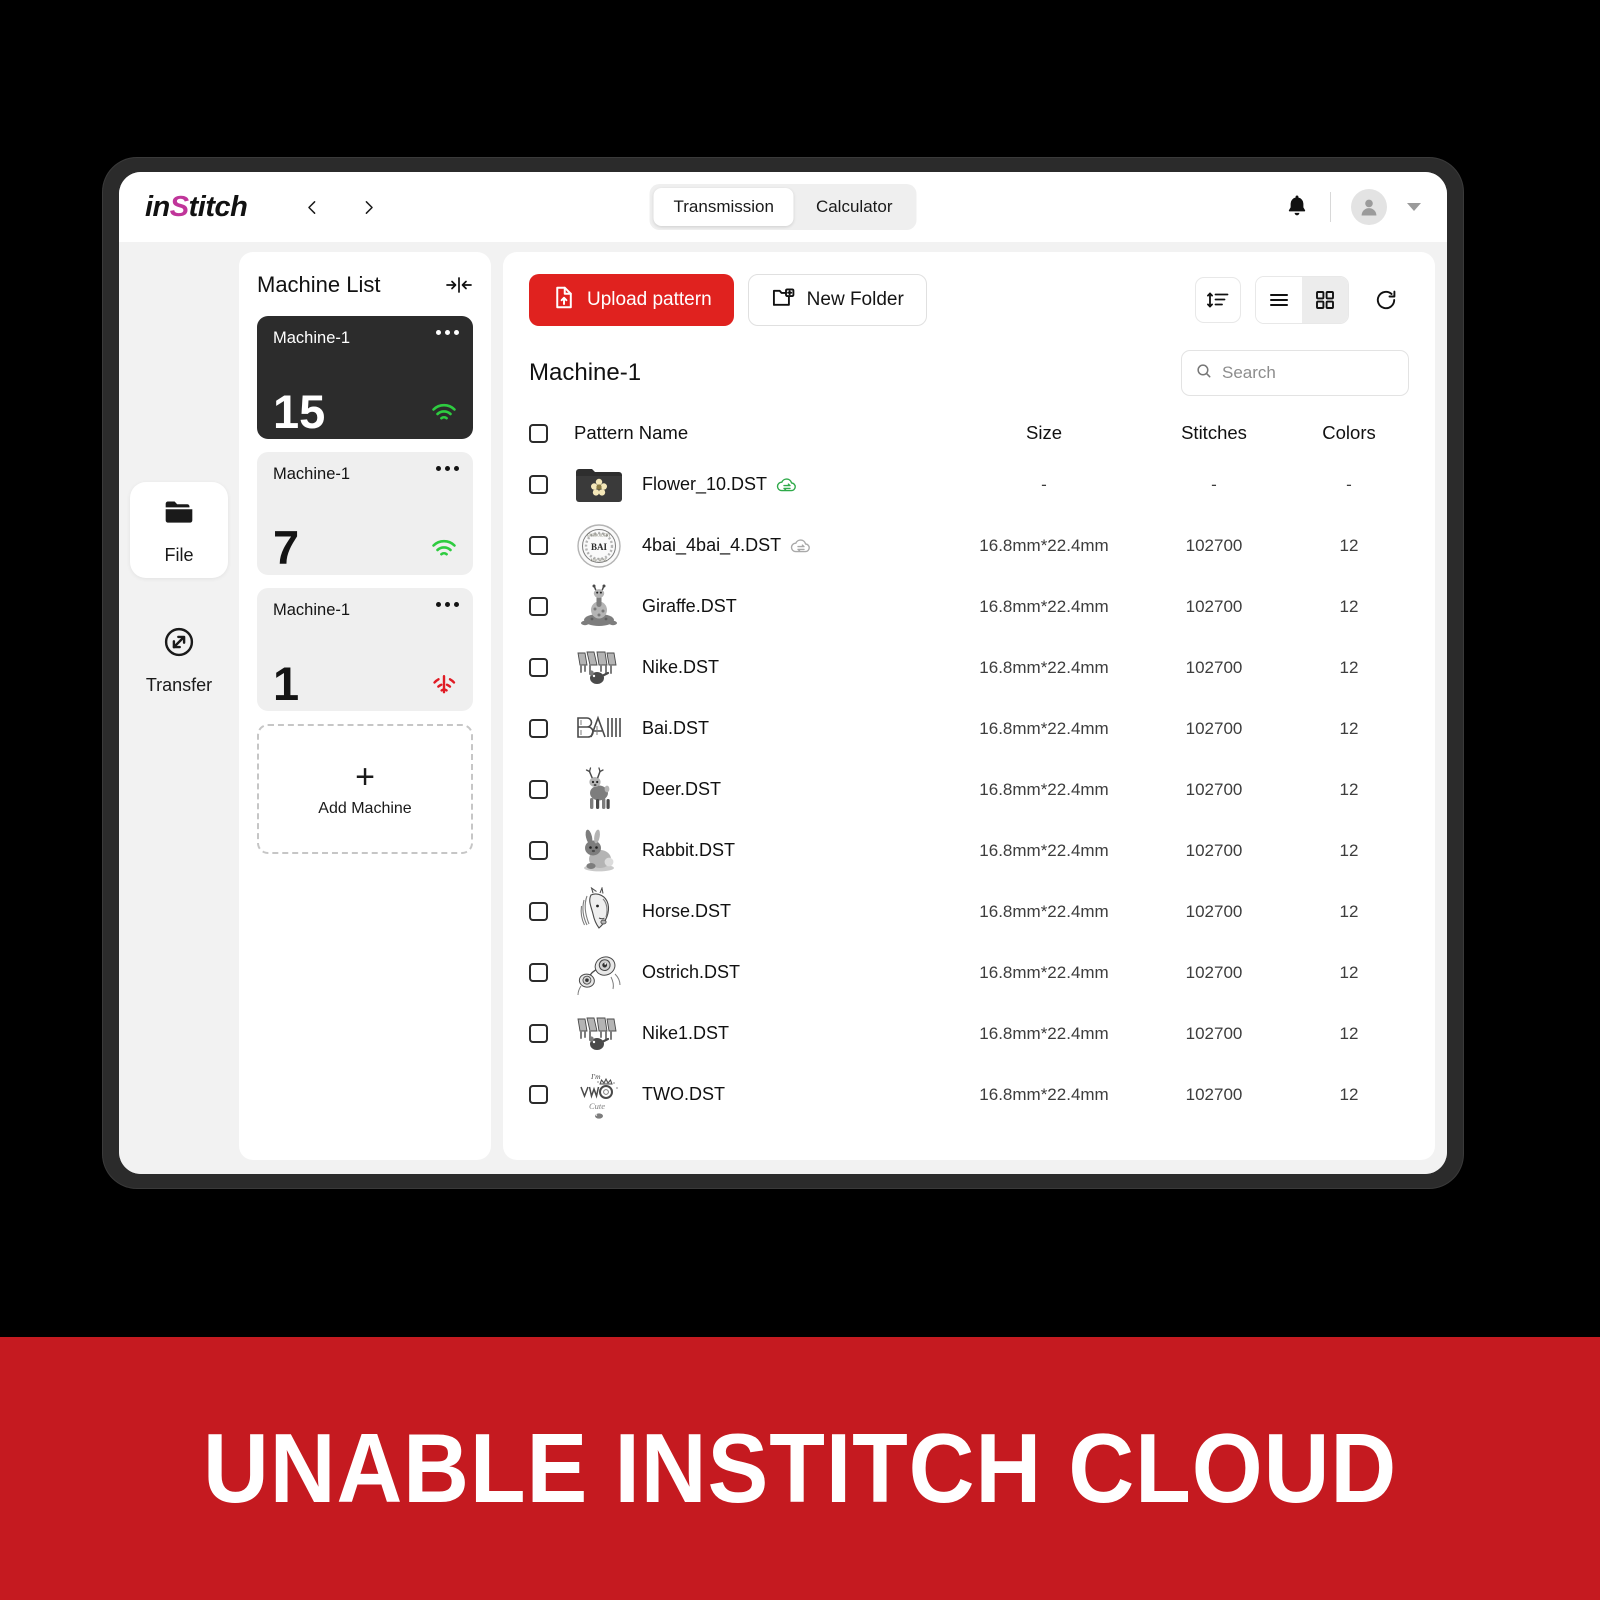 The image size is (1600, 1600). What do you see at coordinates (689, 606) in the screenshot?
I see `pattern-name: Giraffe.DST` at bounding box center [689, 606].